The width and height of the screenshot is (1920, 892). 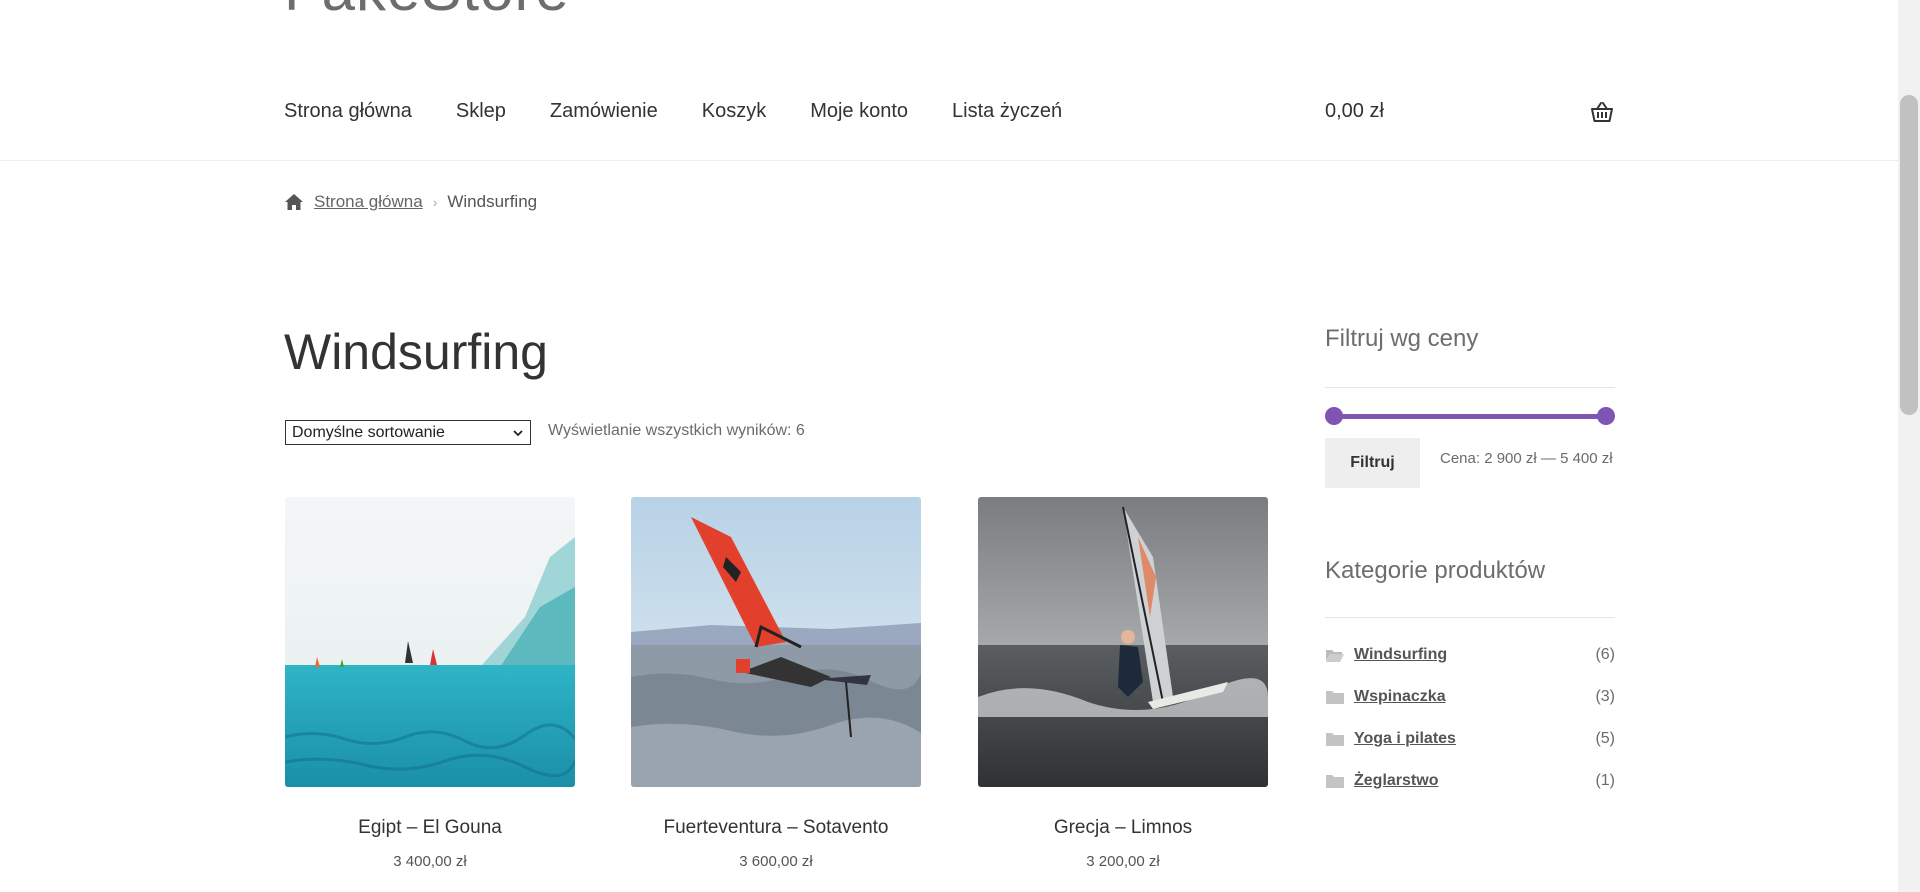 I want to click on price-range-text: Cena: 2 900 zł — 5 400 zł, so click(x=1526, y=458).